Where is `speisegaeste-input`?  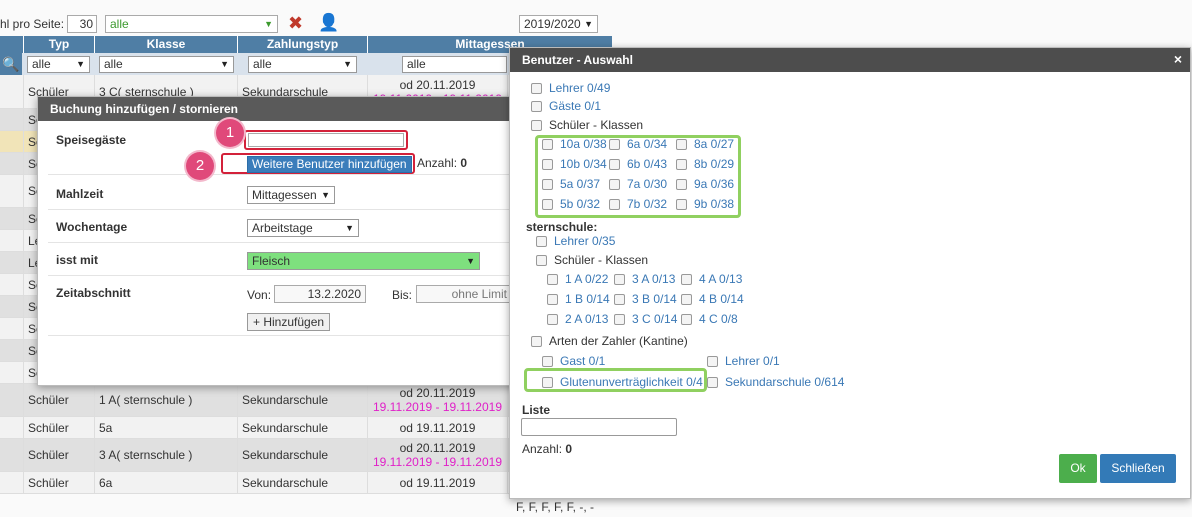 speisegaeste-input is located at coordinates (326, 140).